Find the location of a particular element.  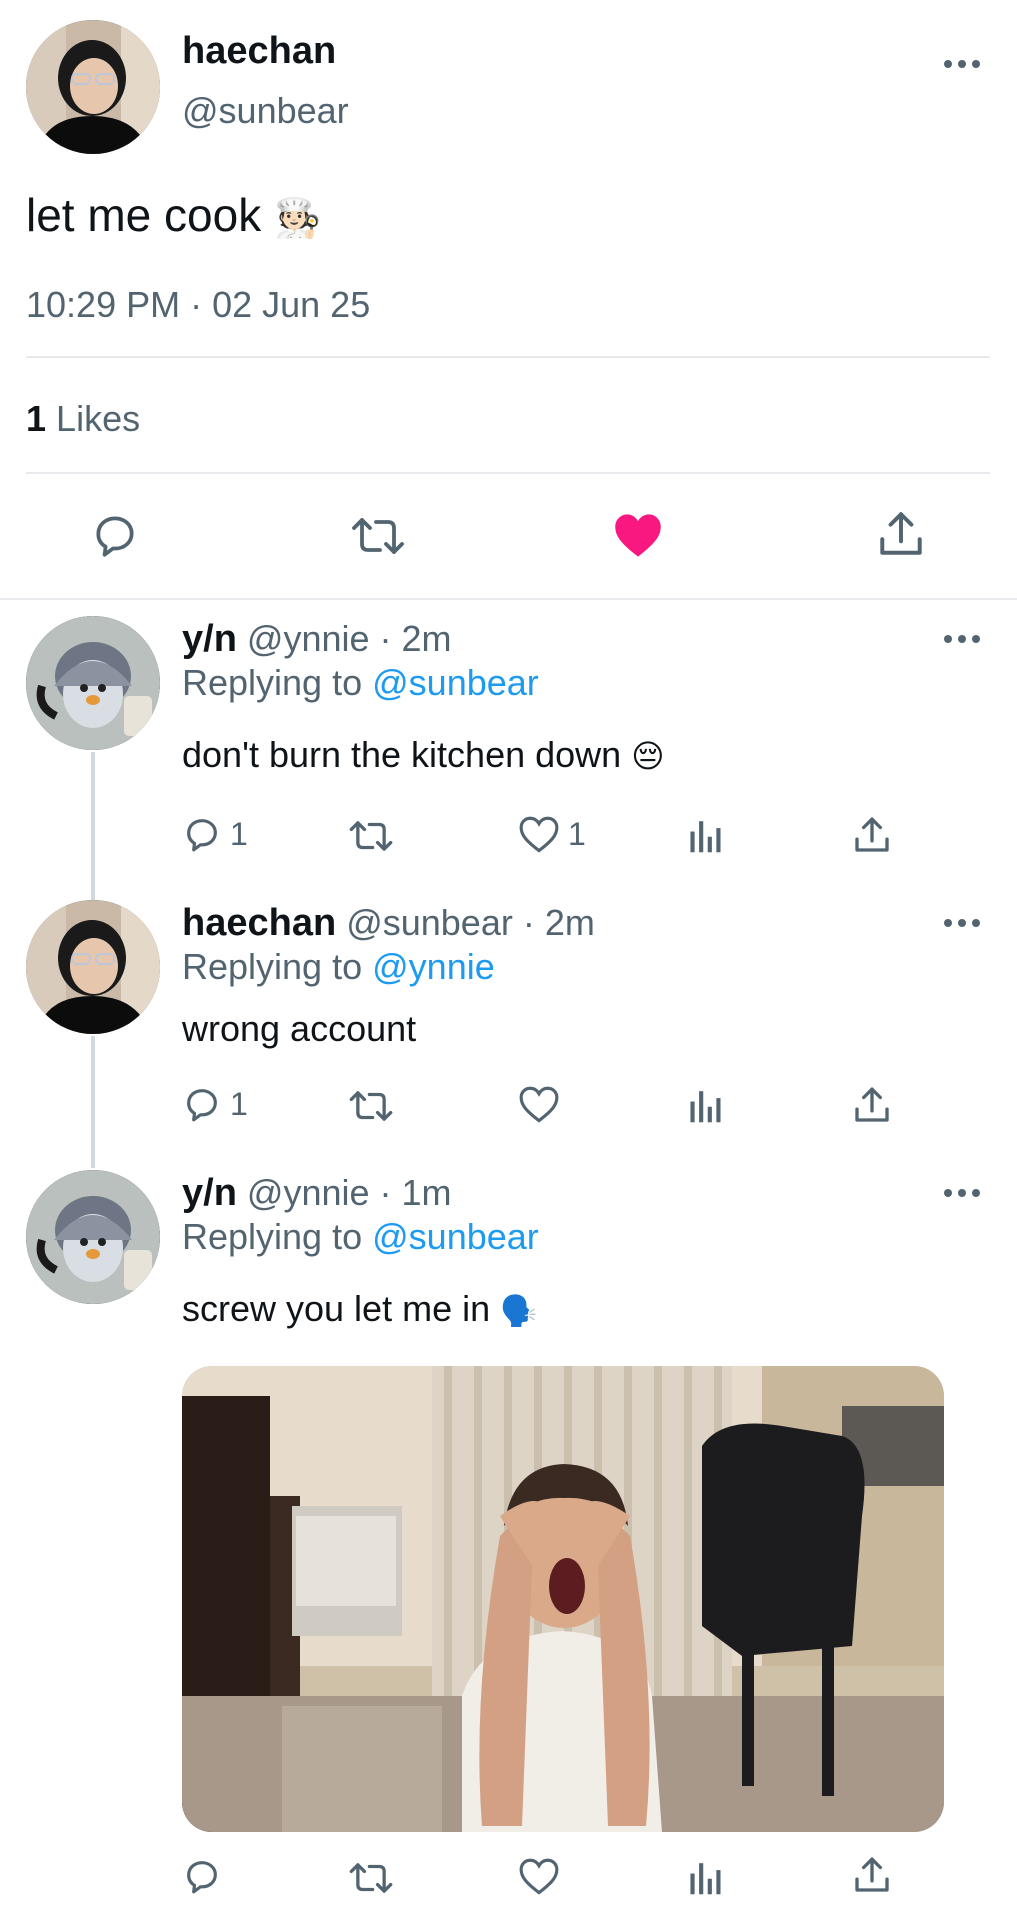

likes-count: 1 is located at coordinates (36, 418).